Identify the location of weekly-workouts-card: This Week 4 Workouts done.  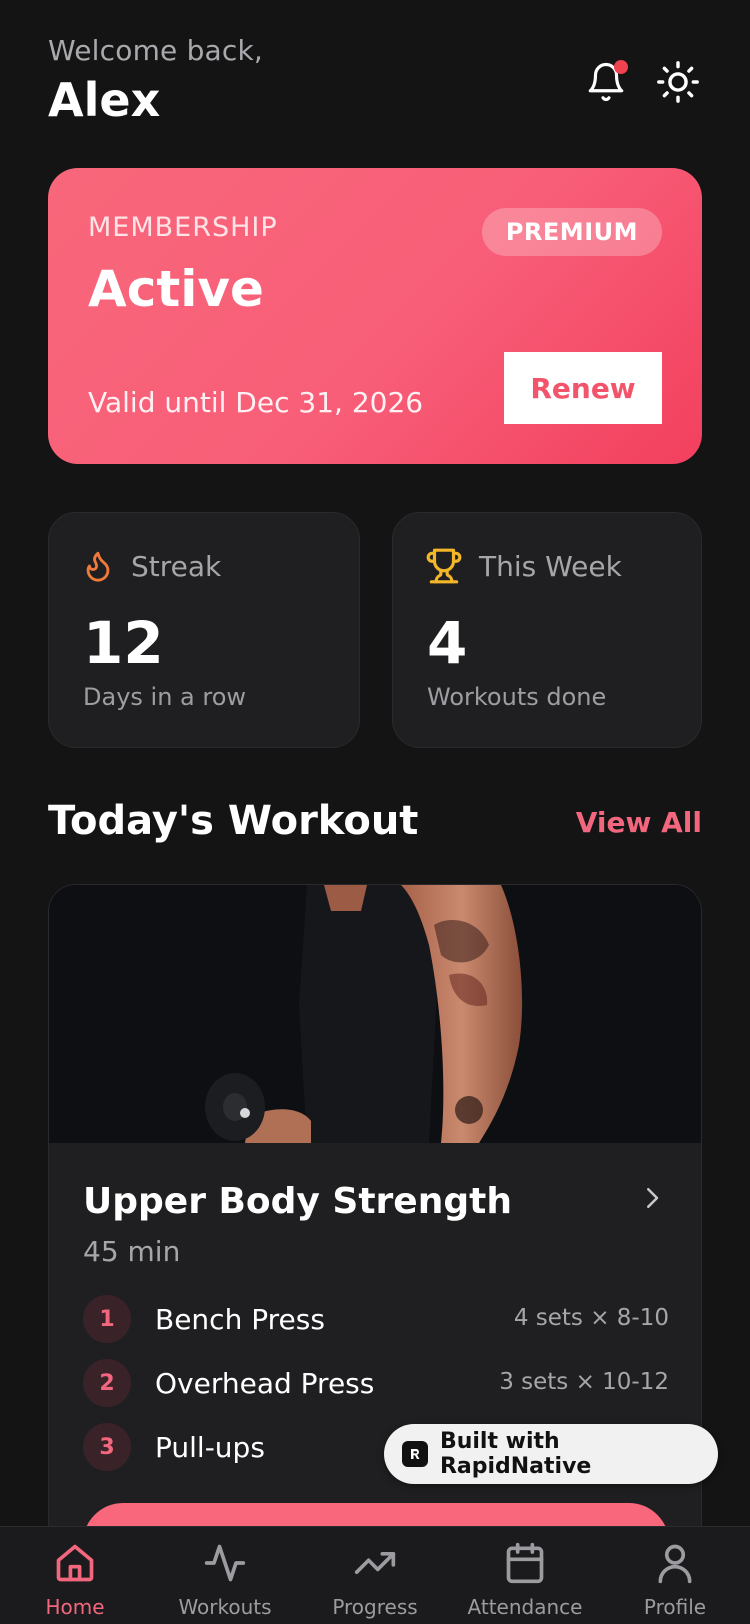
(547, 630).